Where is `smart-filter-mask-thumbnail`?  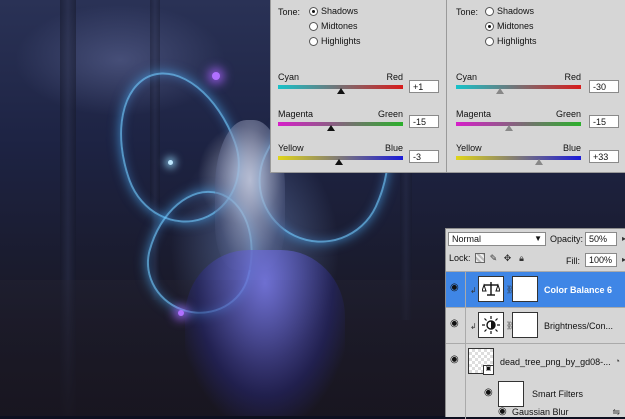
smart-filter-mask-thumbnail is located at coordinates (511, 394).